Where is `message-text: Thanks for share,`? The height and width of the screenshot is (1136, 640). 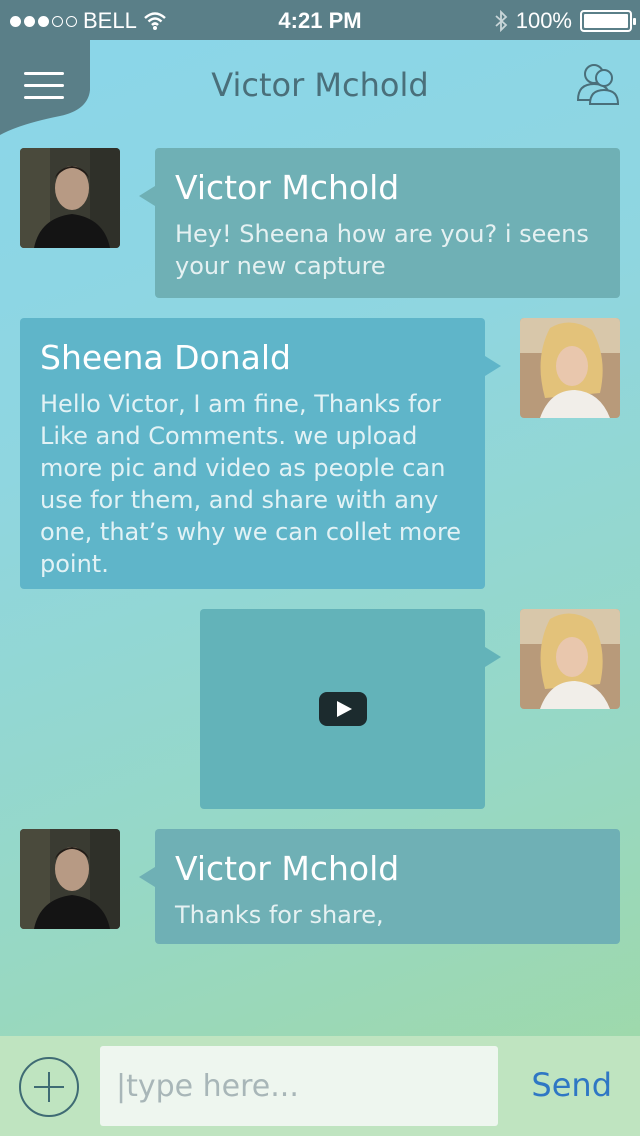
message-text: Thanks for share, is located at coordinates (279, 915).